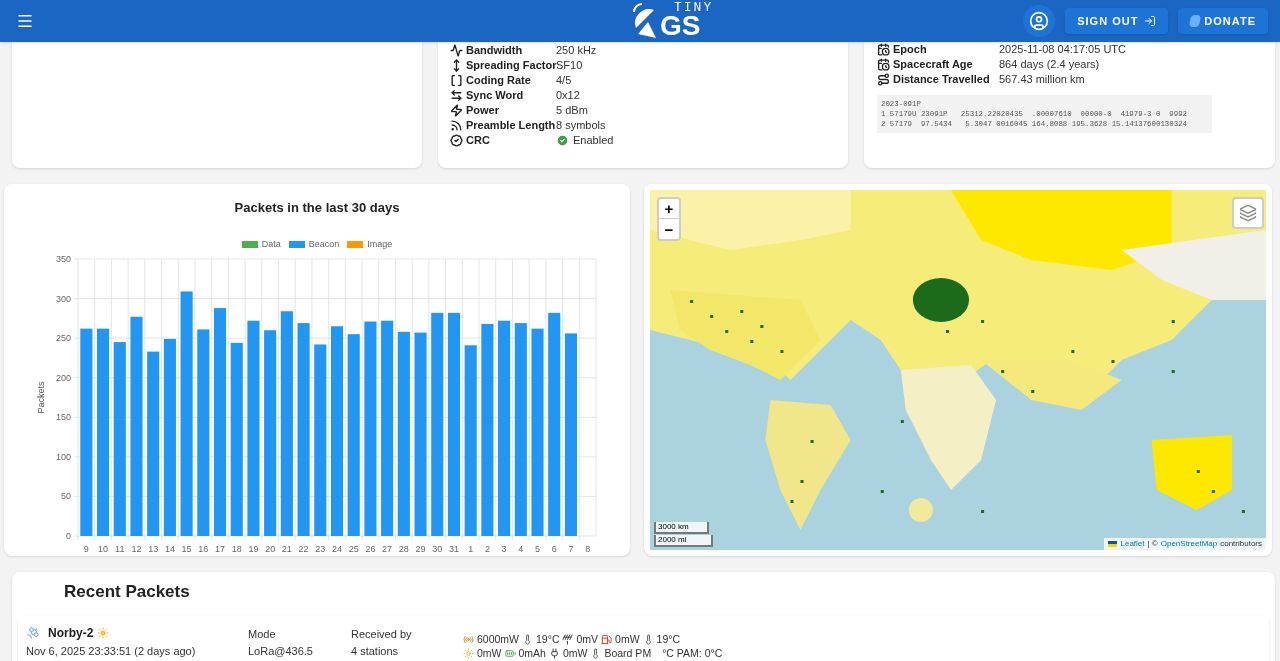  I want to click on axis-tick-label: 200, so click(63, 377).